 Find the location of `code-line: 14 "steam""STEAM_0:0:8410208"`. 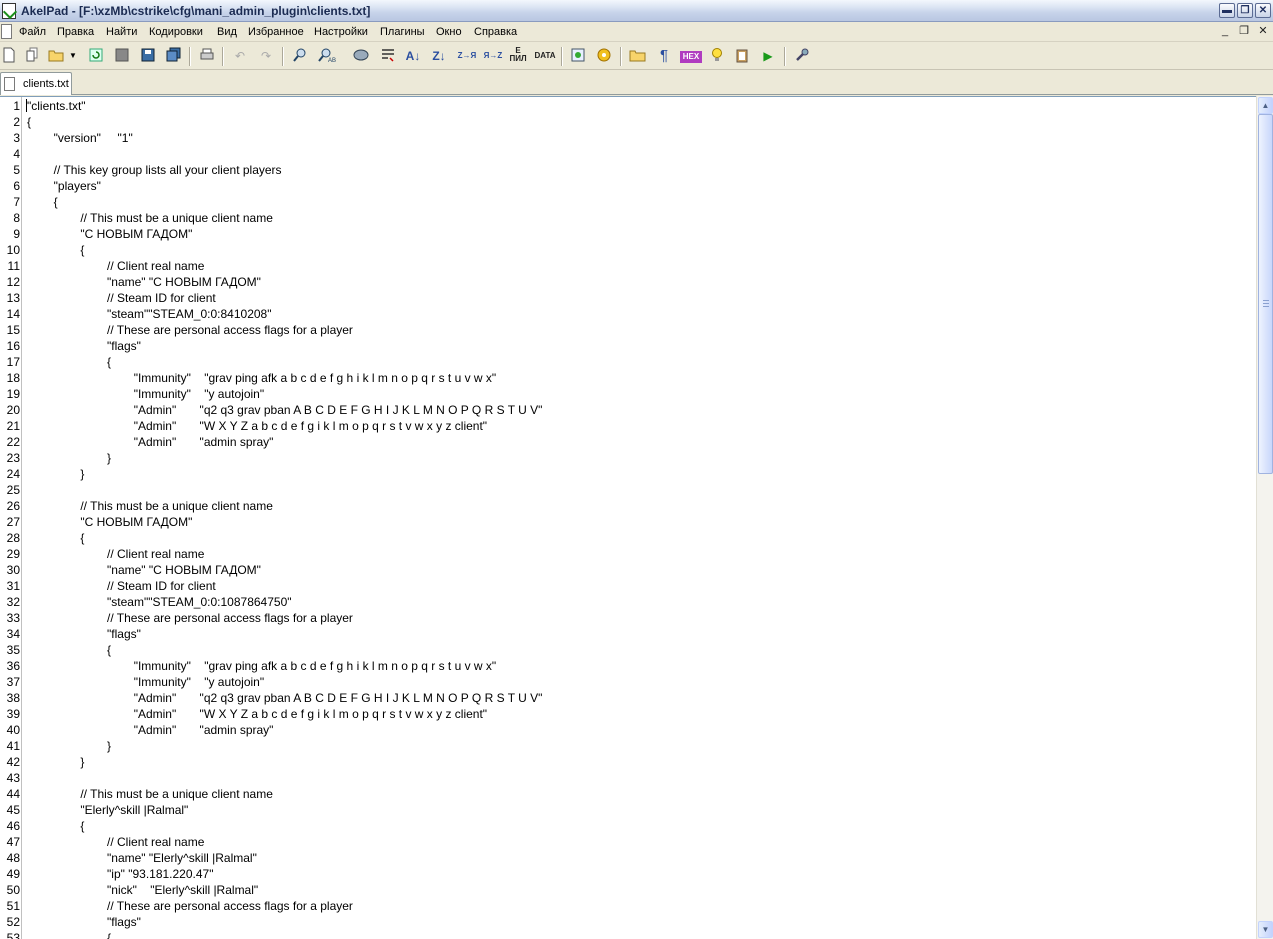

code-line: 14 "steam""STEAM_0:0:8410208" is located at coordinates (628, 314).